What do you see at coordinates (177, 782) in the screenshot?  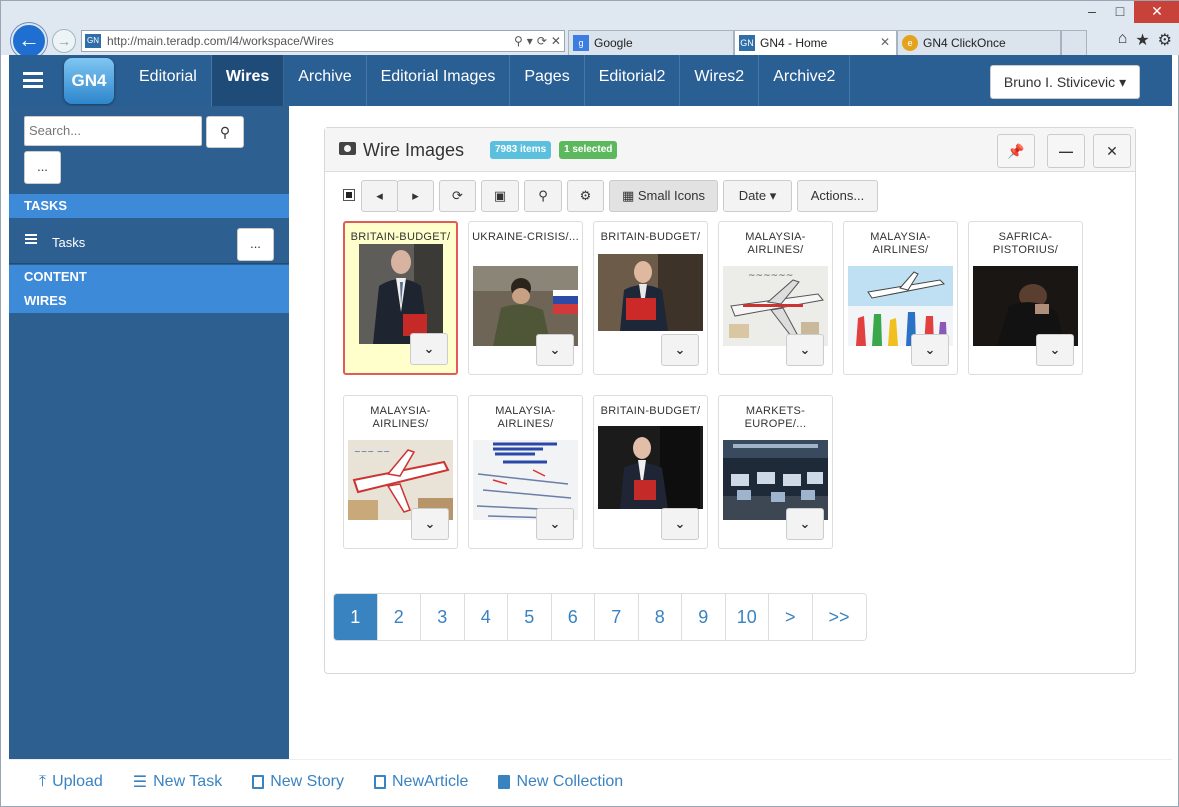 I see `new-task-link: ☰ New Task` at bounding box center [177, 782].